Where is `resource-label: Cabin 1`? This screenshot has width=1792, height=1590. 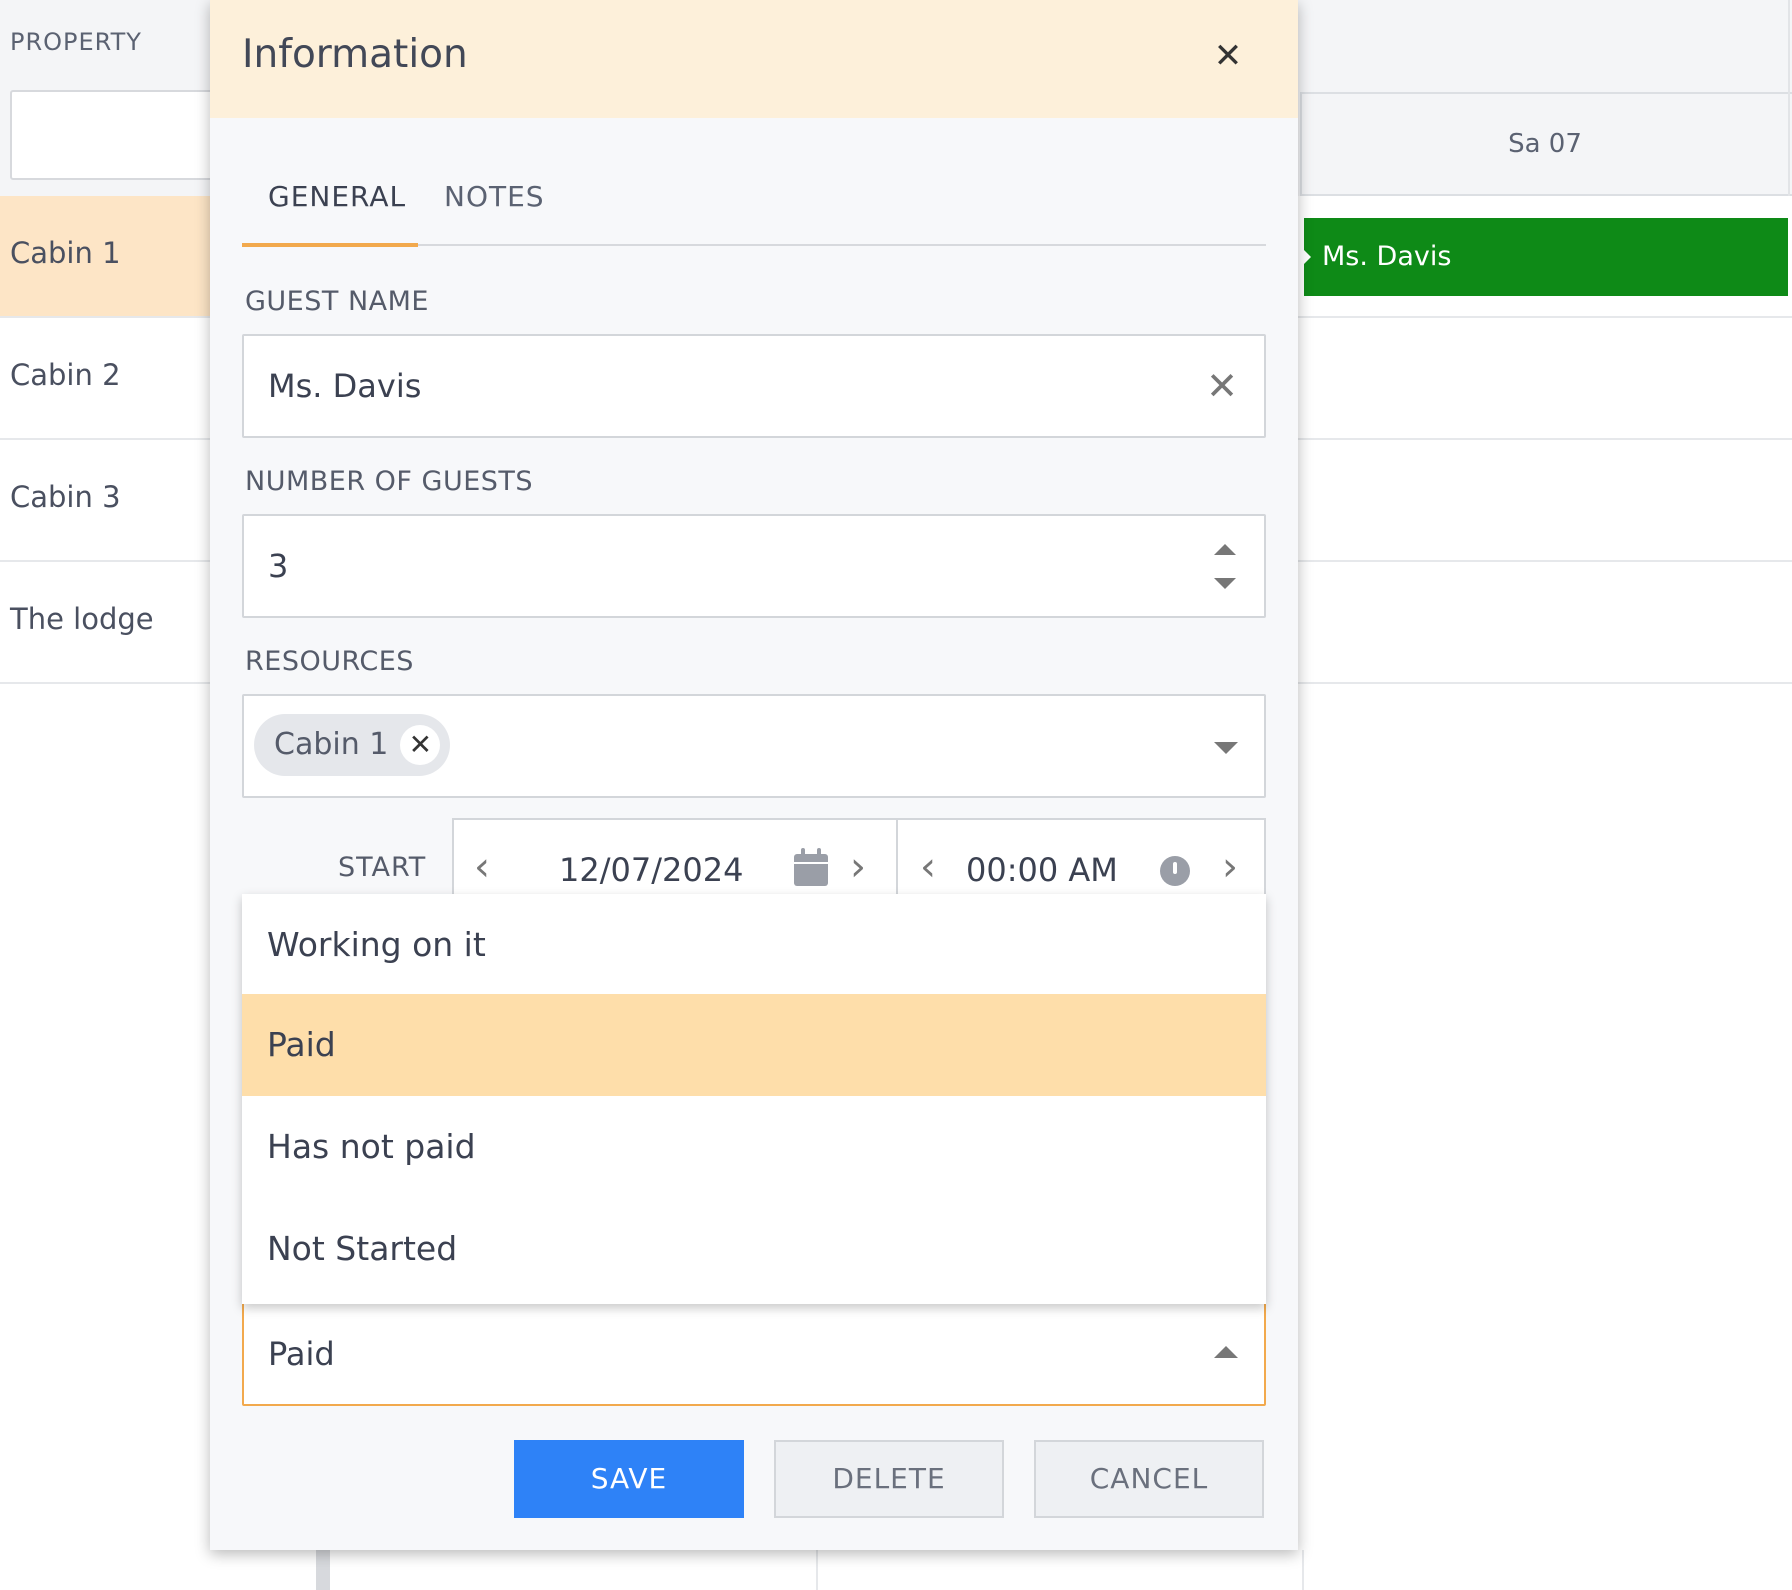
resource-label: Cabin 1 is located at coordinates (65, 253).